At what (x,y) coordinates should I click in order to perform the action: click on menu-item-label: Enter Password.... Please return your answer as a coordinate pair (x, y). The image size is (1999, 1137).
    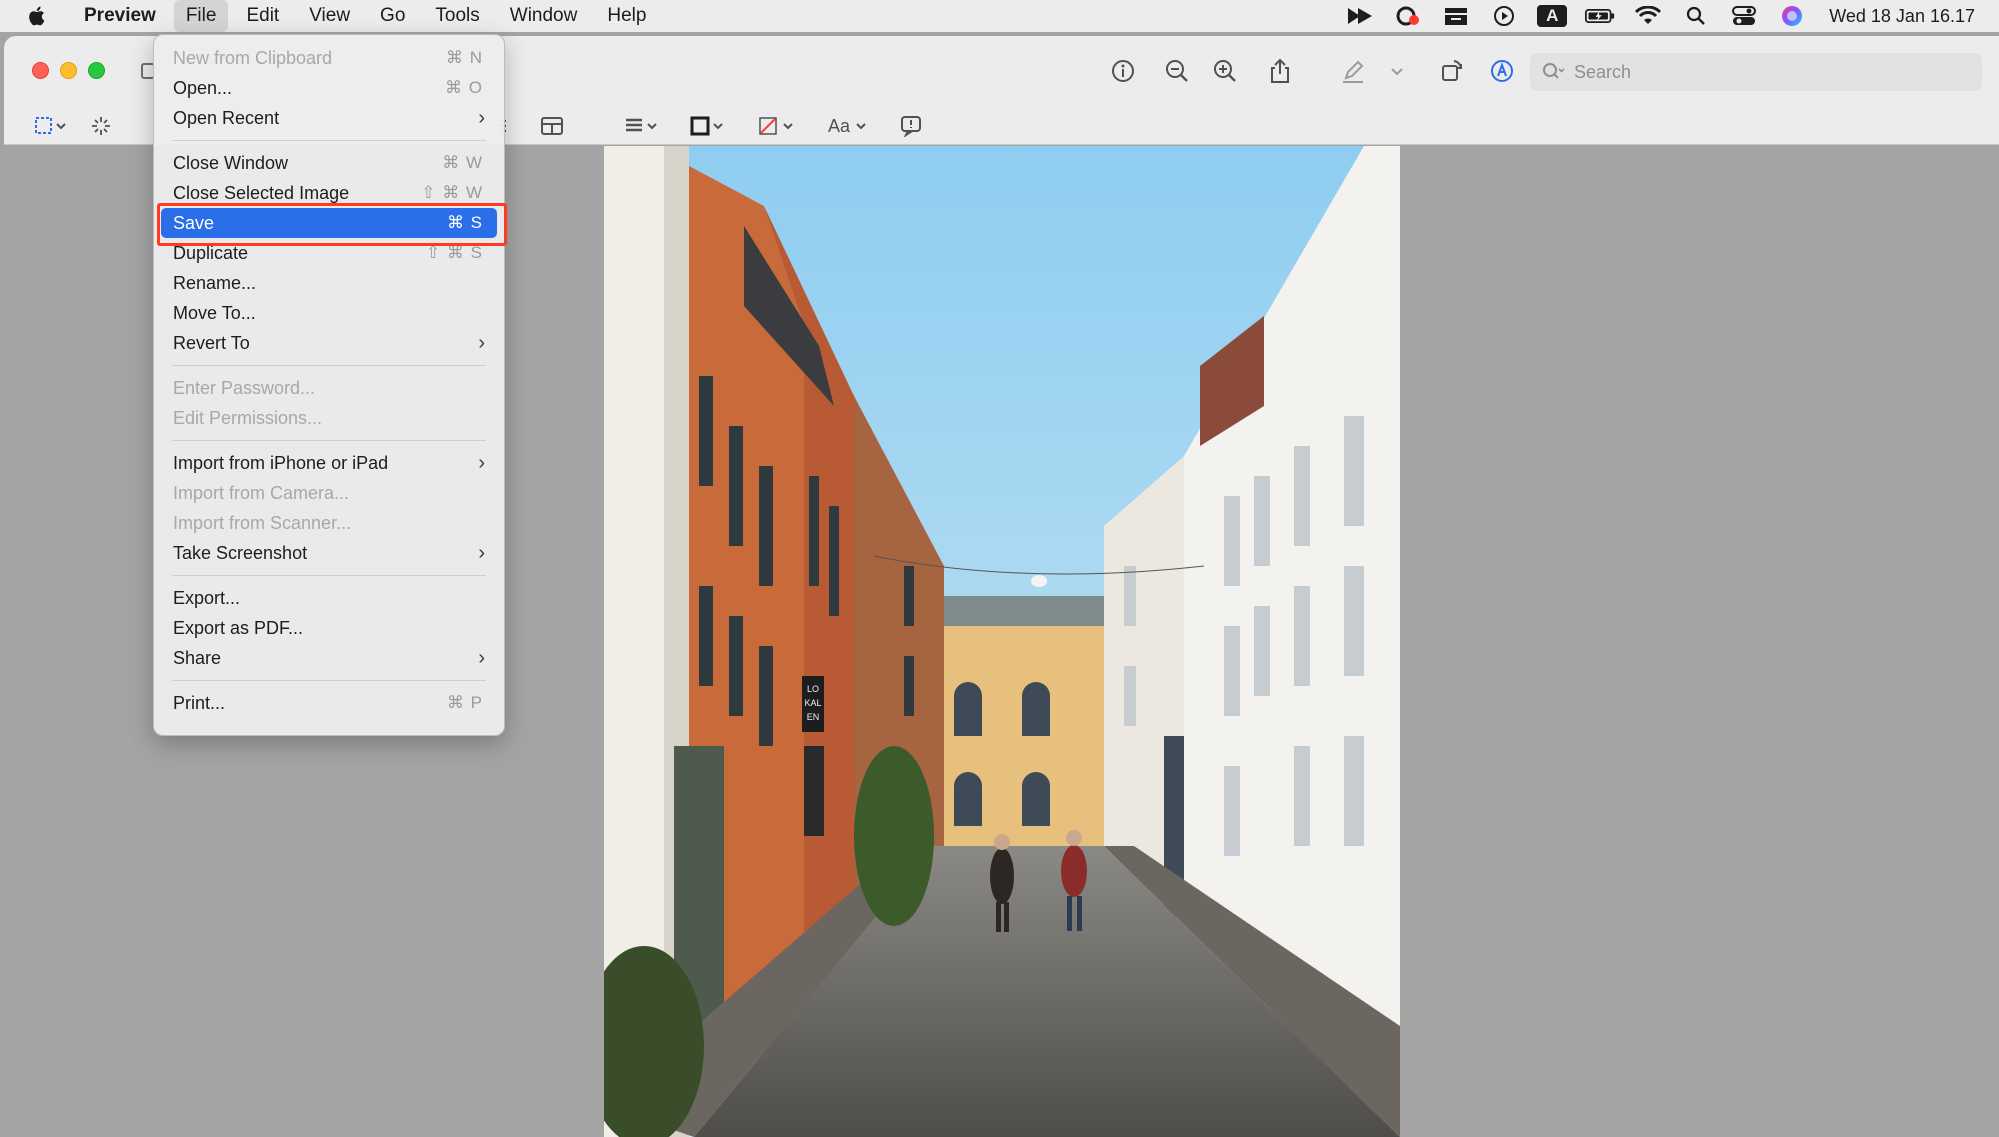
    Looking at the image, I should click on (244, 387).